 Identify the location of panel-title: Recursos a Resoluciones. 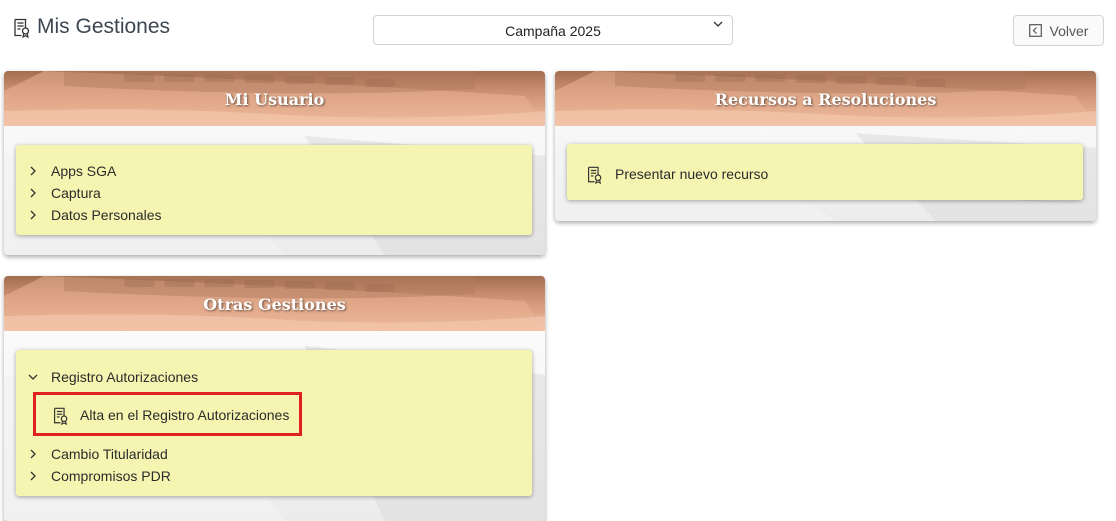
(825, 99).